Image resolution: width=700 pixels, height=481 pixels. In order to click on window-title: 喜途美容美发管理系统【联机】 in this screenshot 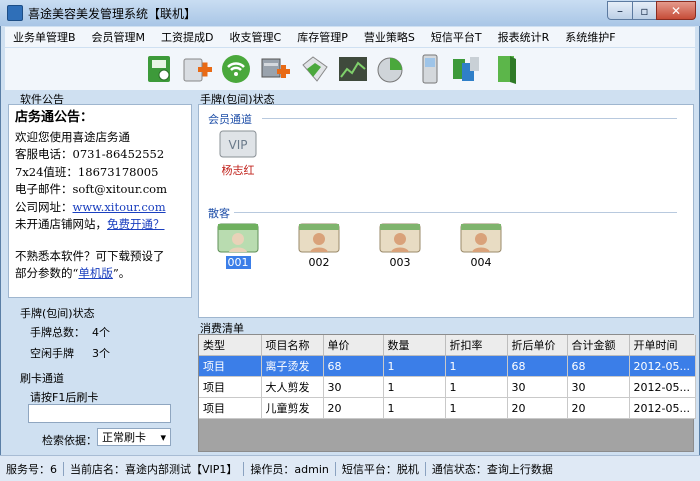, I will do `click(112, 14)`.